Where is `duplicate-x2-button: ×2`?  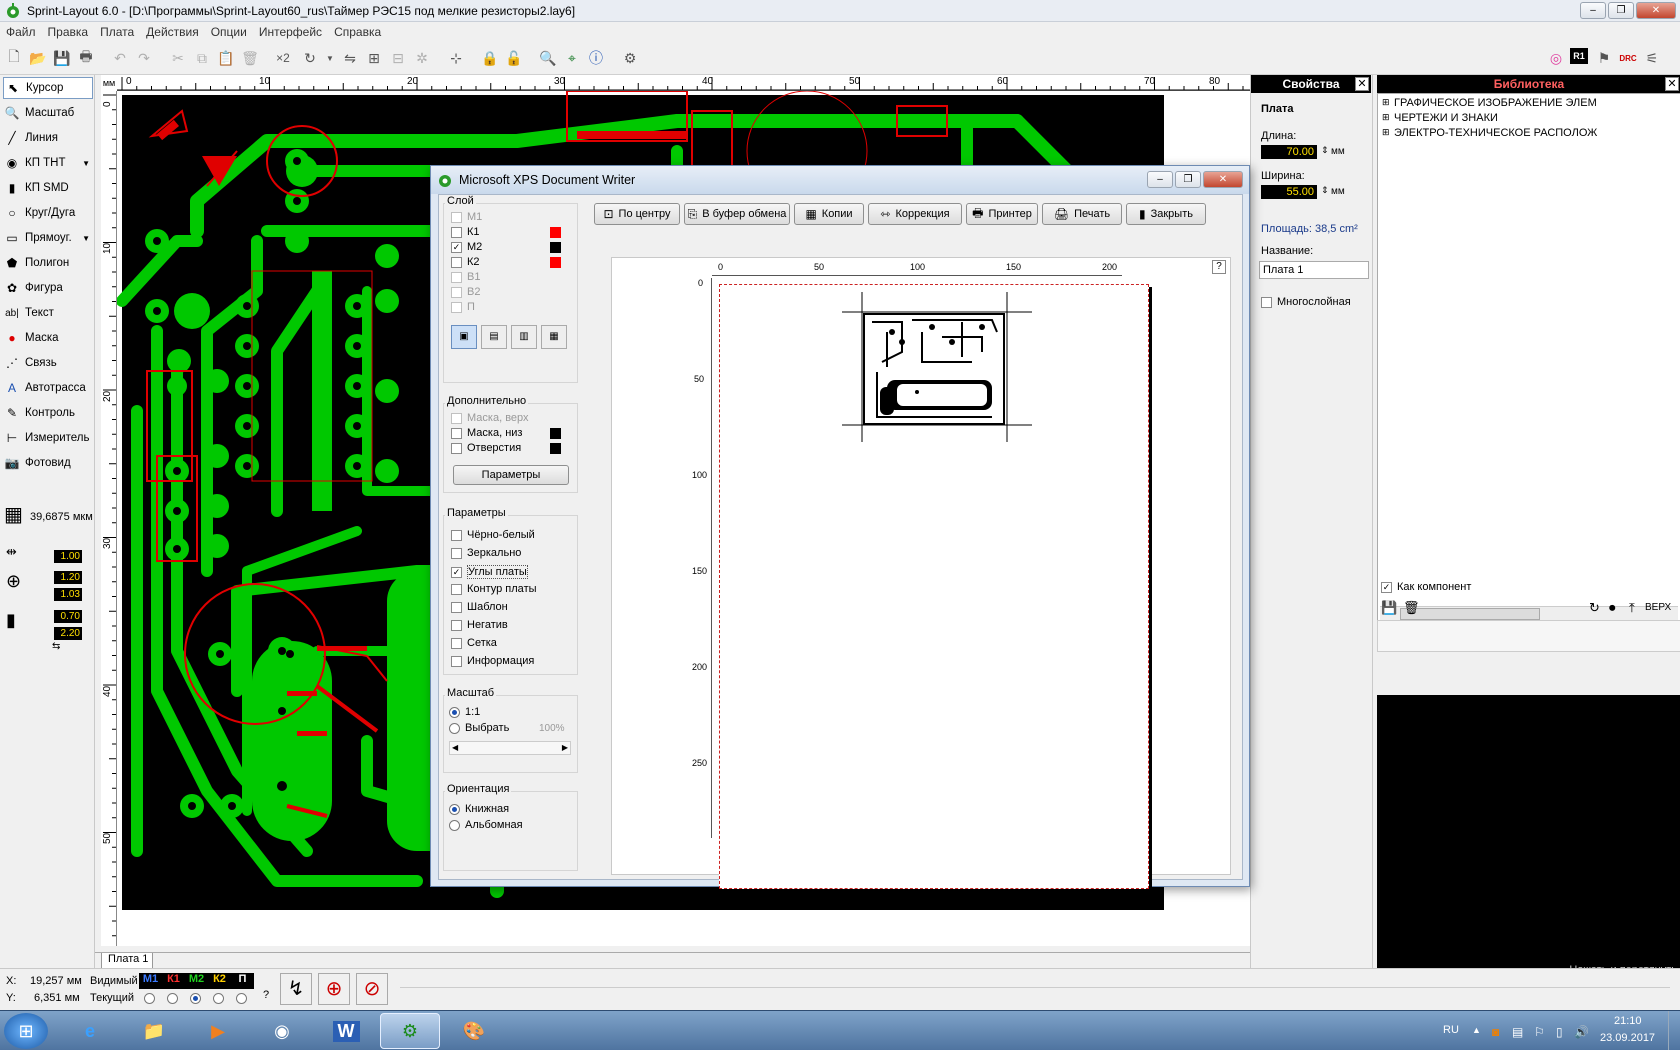 duplicate-x2-button: ×2 is located at coordinates (283, 58).